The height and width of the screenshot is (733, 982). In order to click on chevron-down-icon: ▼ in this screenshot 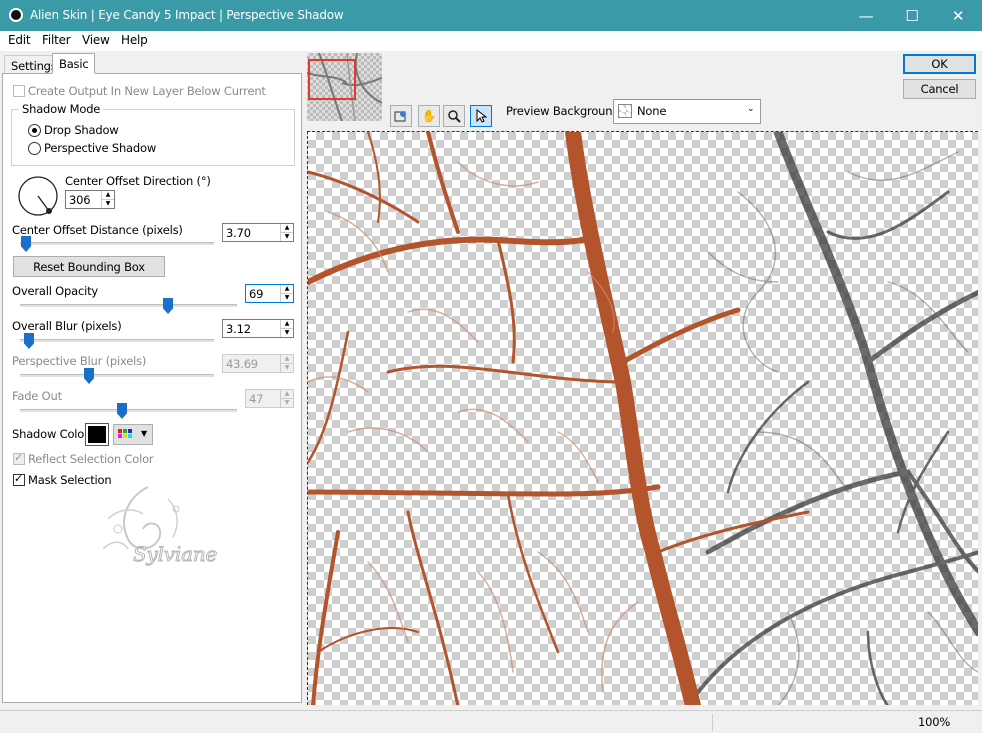, I will do `click(144, 433)`.